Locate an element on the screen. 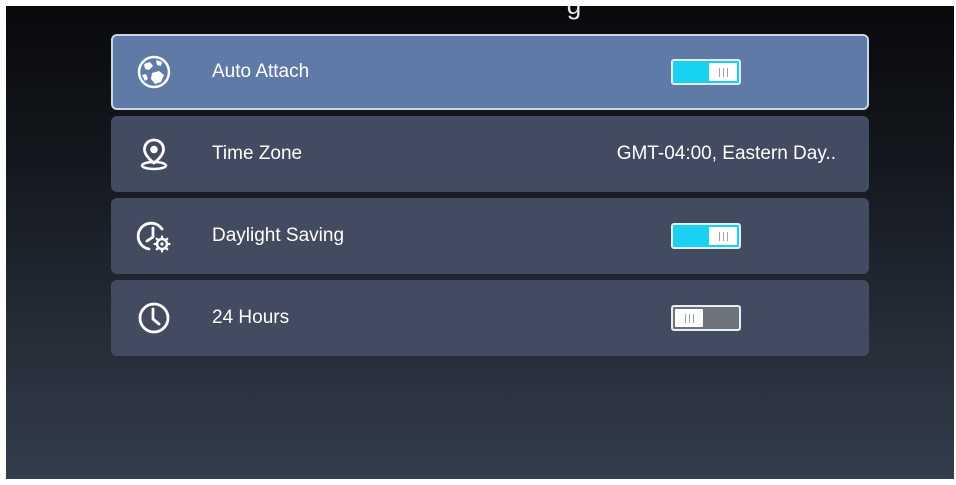  setting-row-auto-attach: Auto Attach is located at coordinates (490, 72).